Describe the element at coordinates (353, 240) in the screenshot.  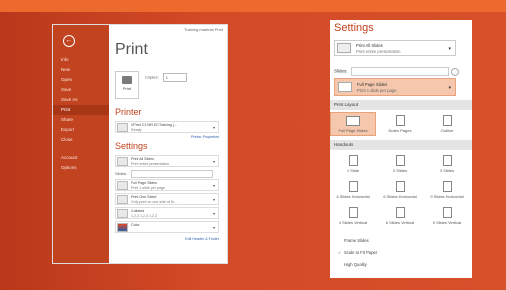
I see `frame-slides-option: Frame Slides` at that location.